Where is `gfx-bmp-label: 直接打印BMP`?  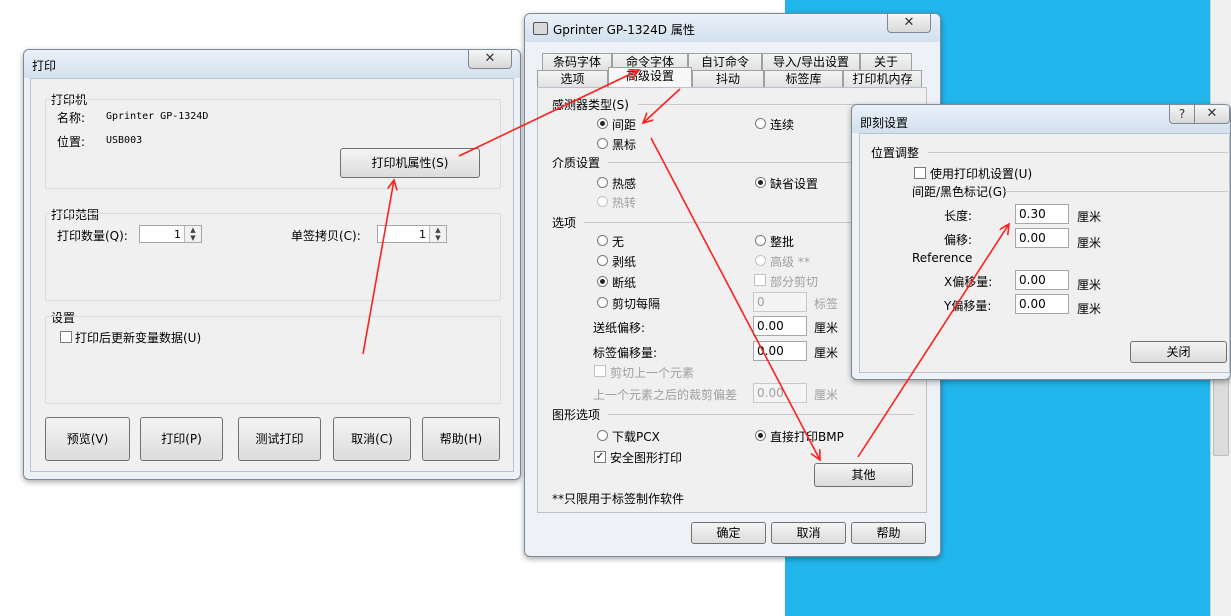
gfx-bmp-label: 直接打印BMP is located at coordinates (807, 436).